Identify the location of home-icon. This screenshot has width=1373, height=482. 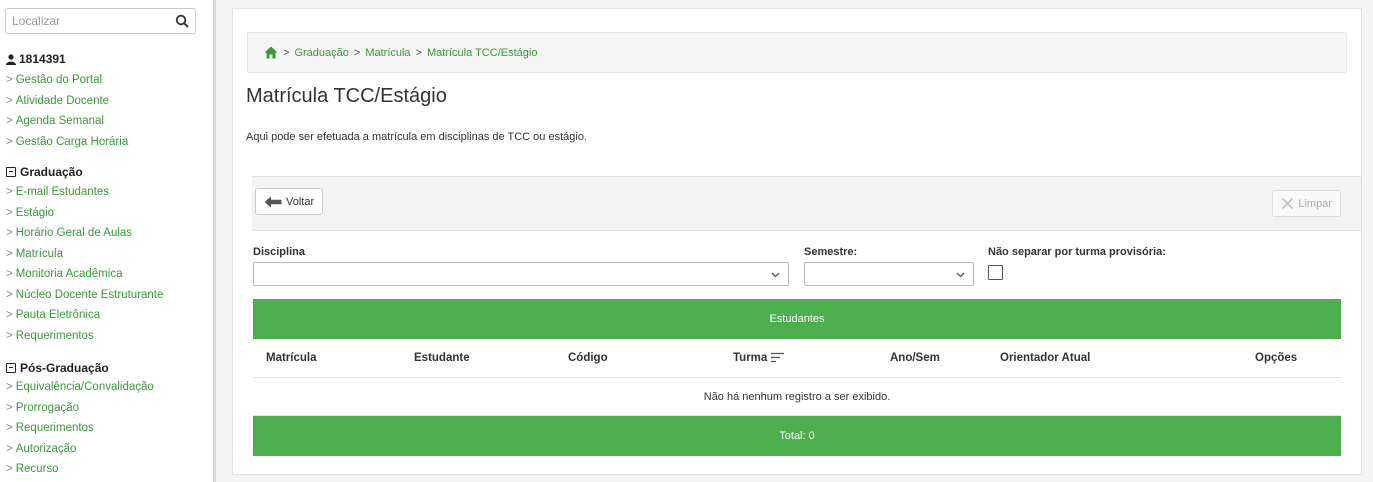
(271, 52).